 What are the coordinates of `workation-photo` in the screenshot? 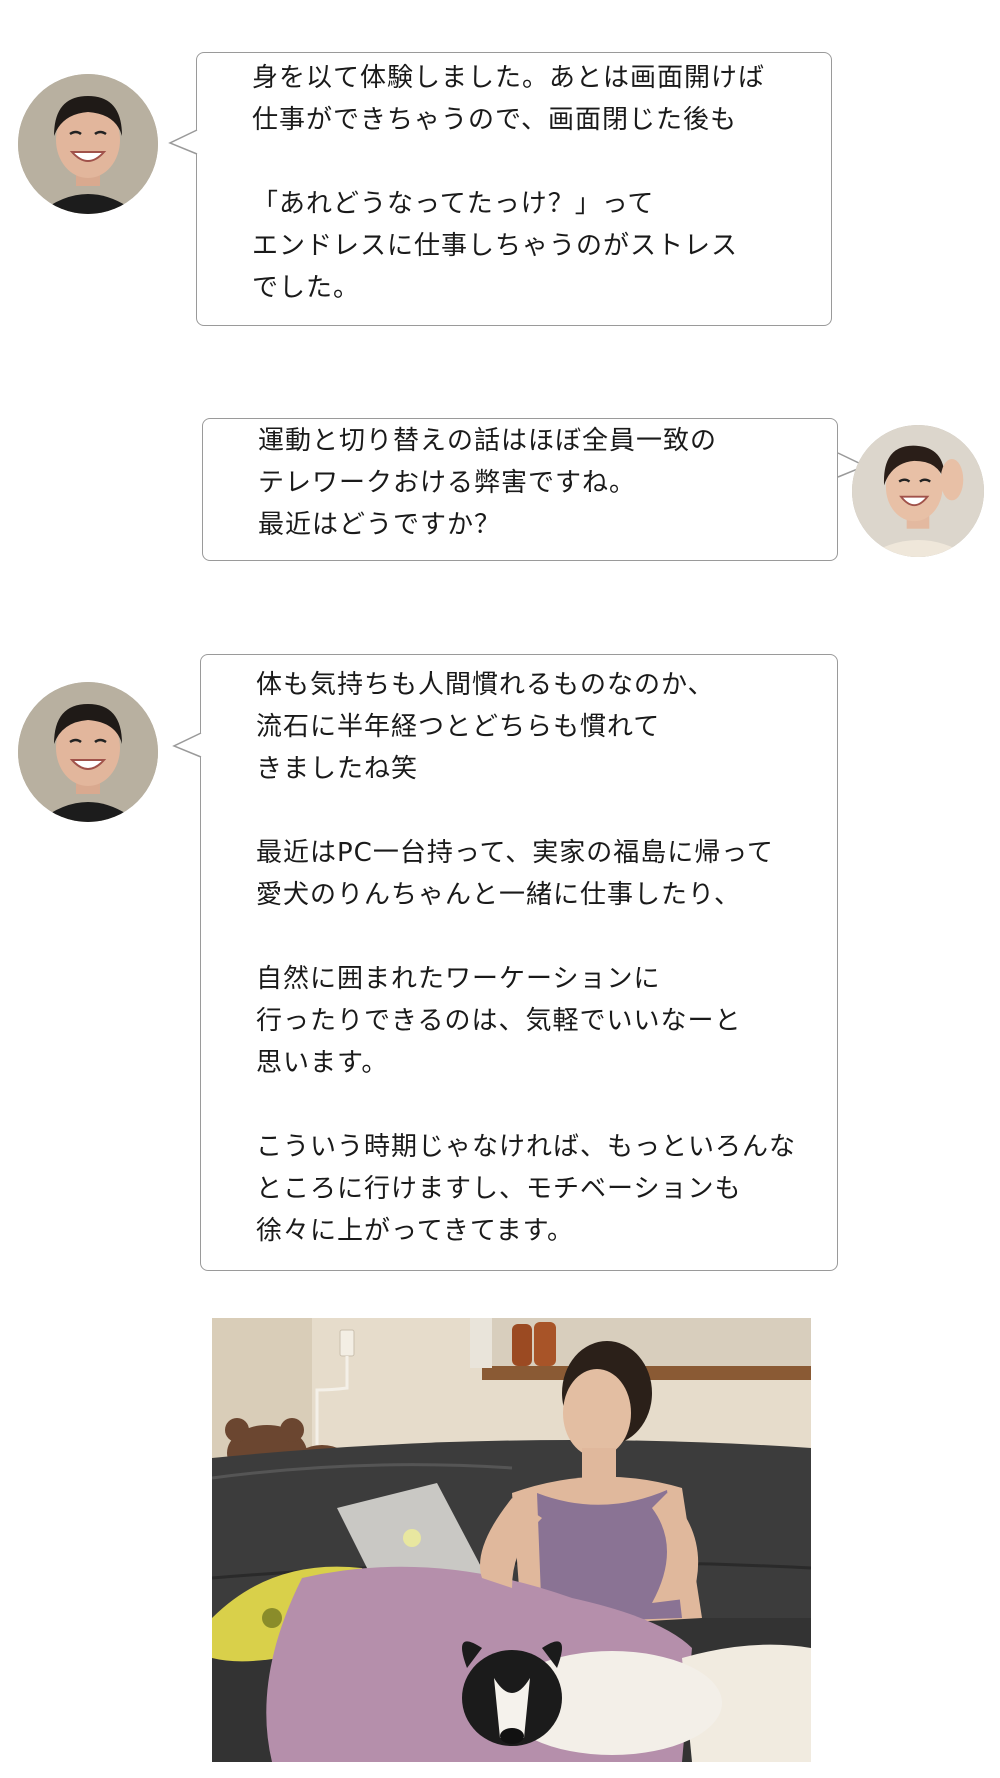 It's located at (511, 1540).